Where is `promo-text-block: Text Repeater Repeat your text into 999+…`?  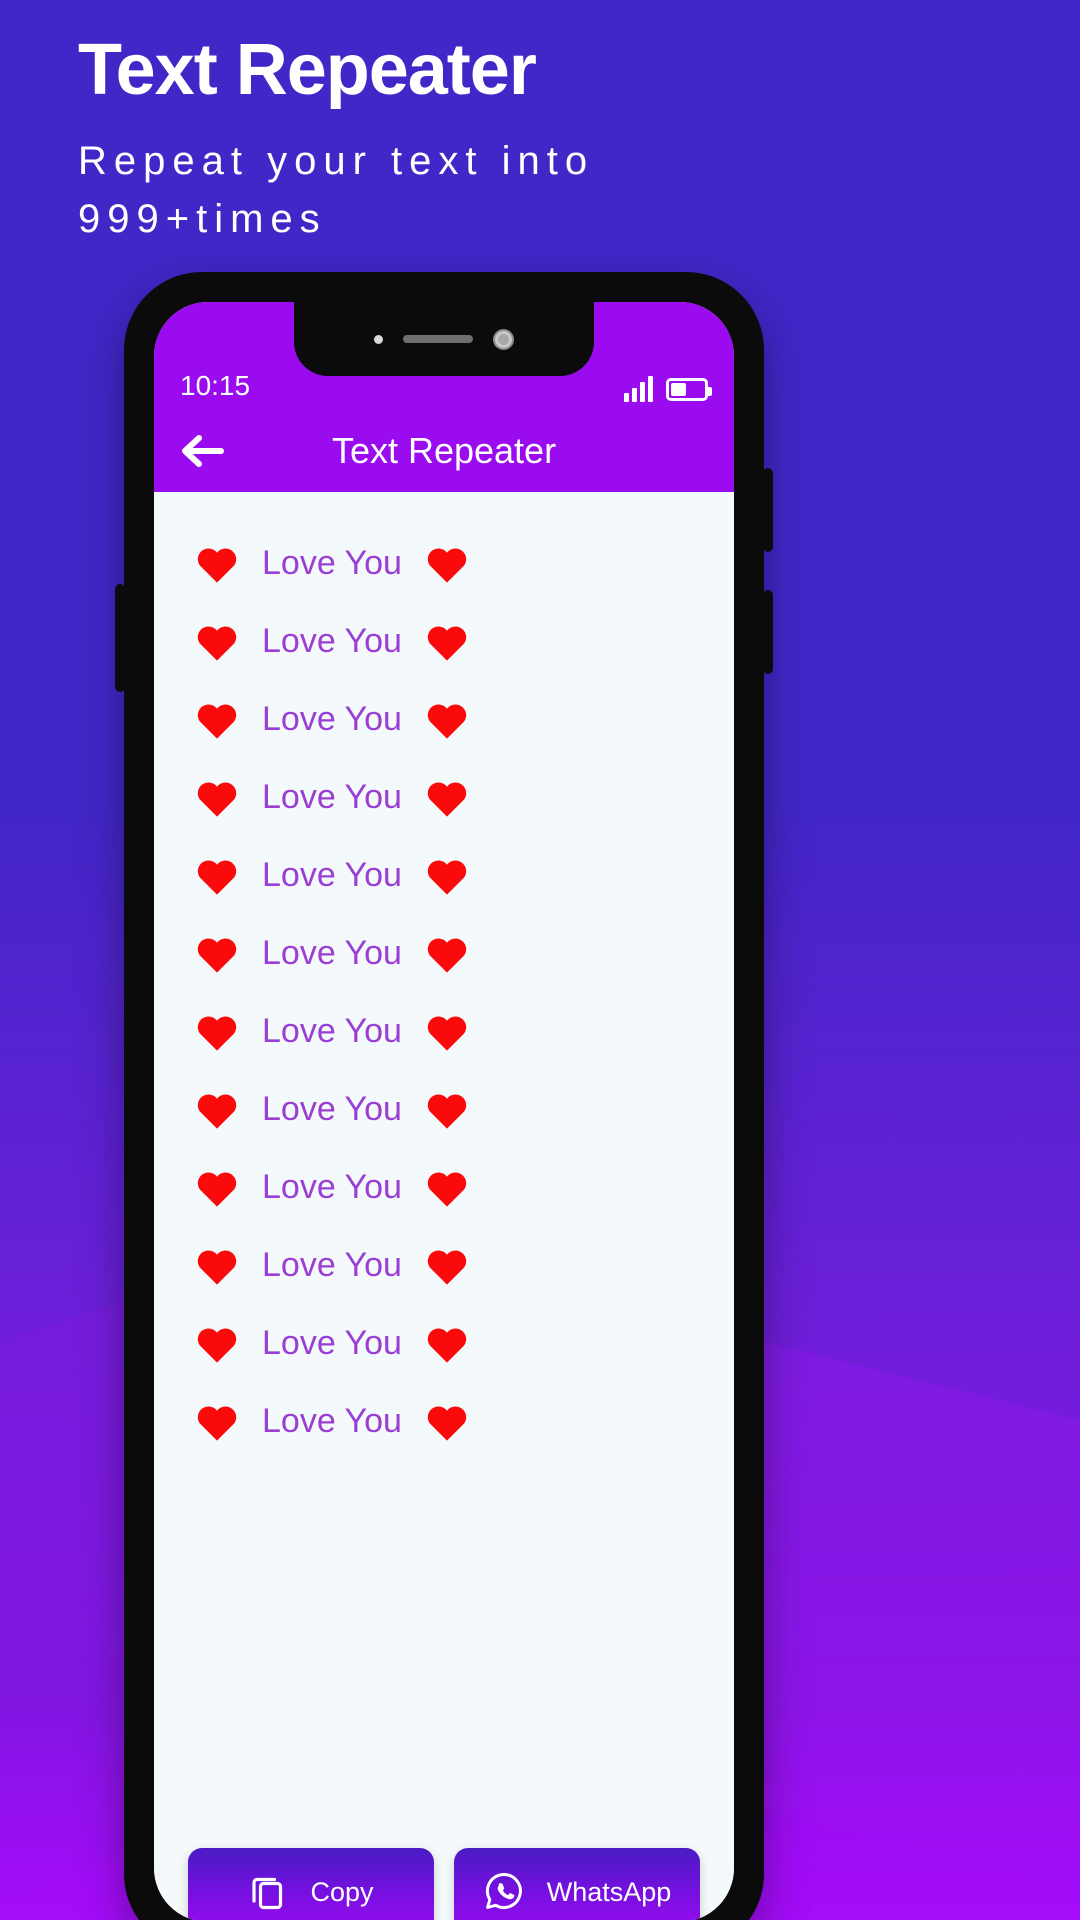
promo-text-block: Text Repeater Repeat your text into 999+… is located at coordinates (528, 139).